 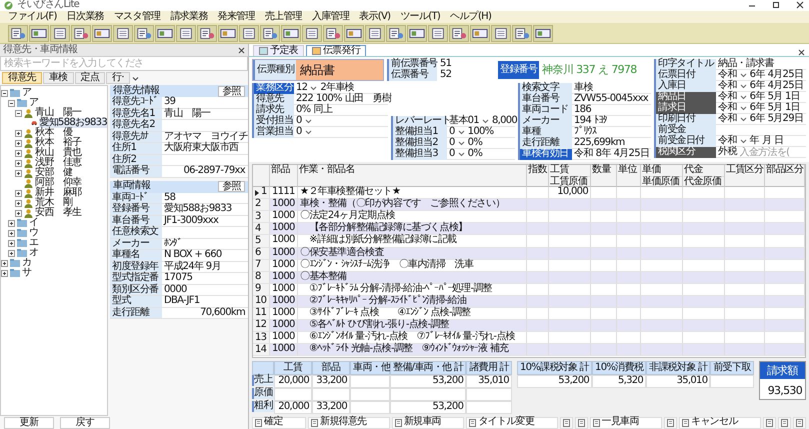 I want to click on field-value: 車検, so click(x=583, y=88).